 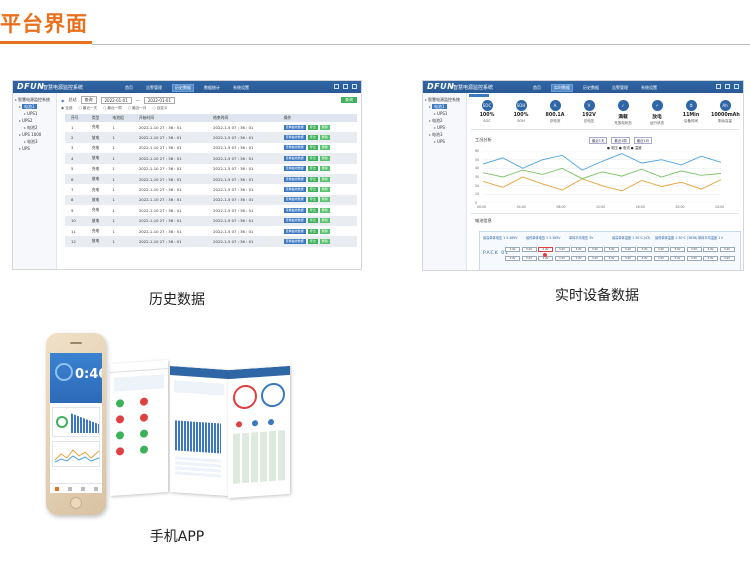 What do you see at coordinates (69, 488) in the screenshot?
I see `data-tab-icon` at bounding box center [69, 488].